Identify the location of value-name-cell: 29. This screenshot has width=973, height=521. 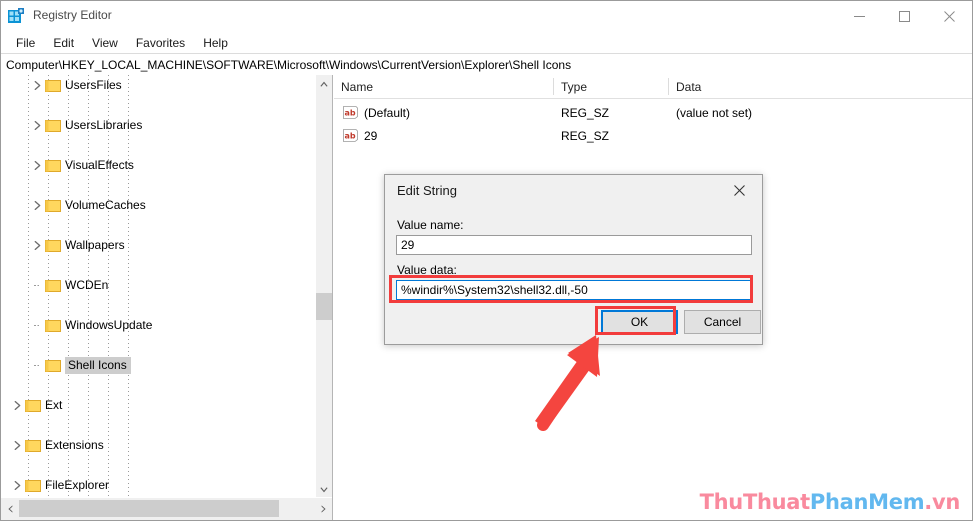
(371, 135).